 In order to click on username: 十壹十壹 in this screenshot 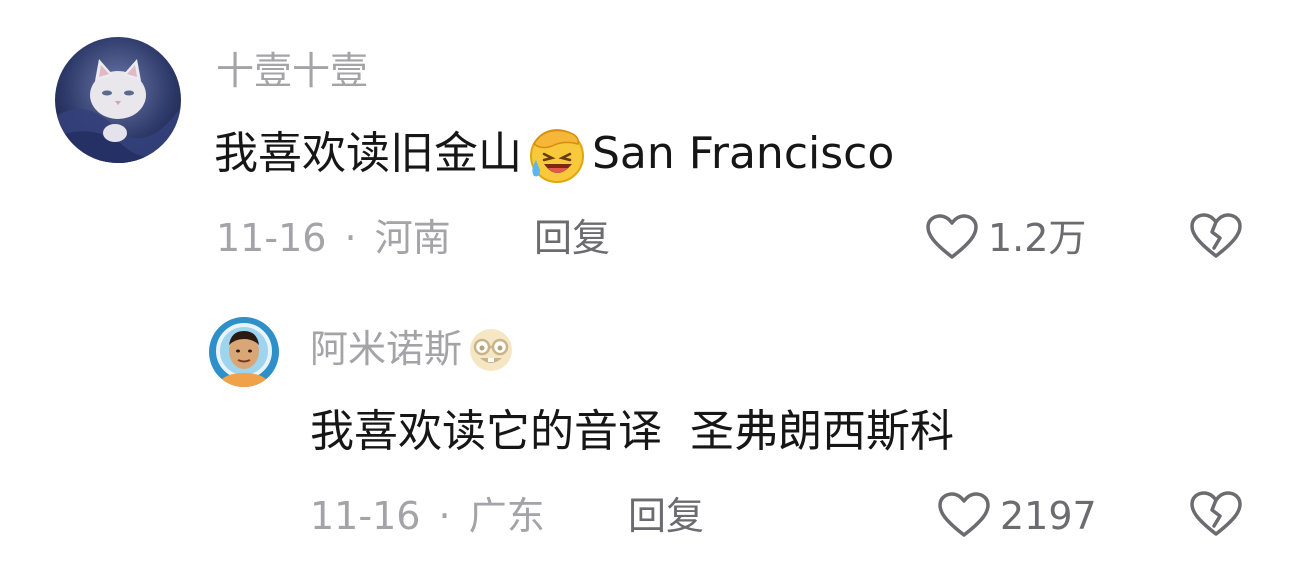, I will do `click(292, 71)`.